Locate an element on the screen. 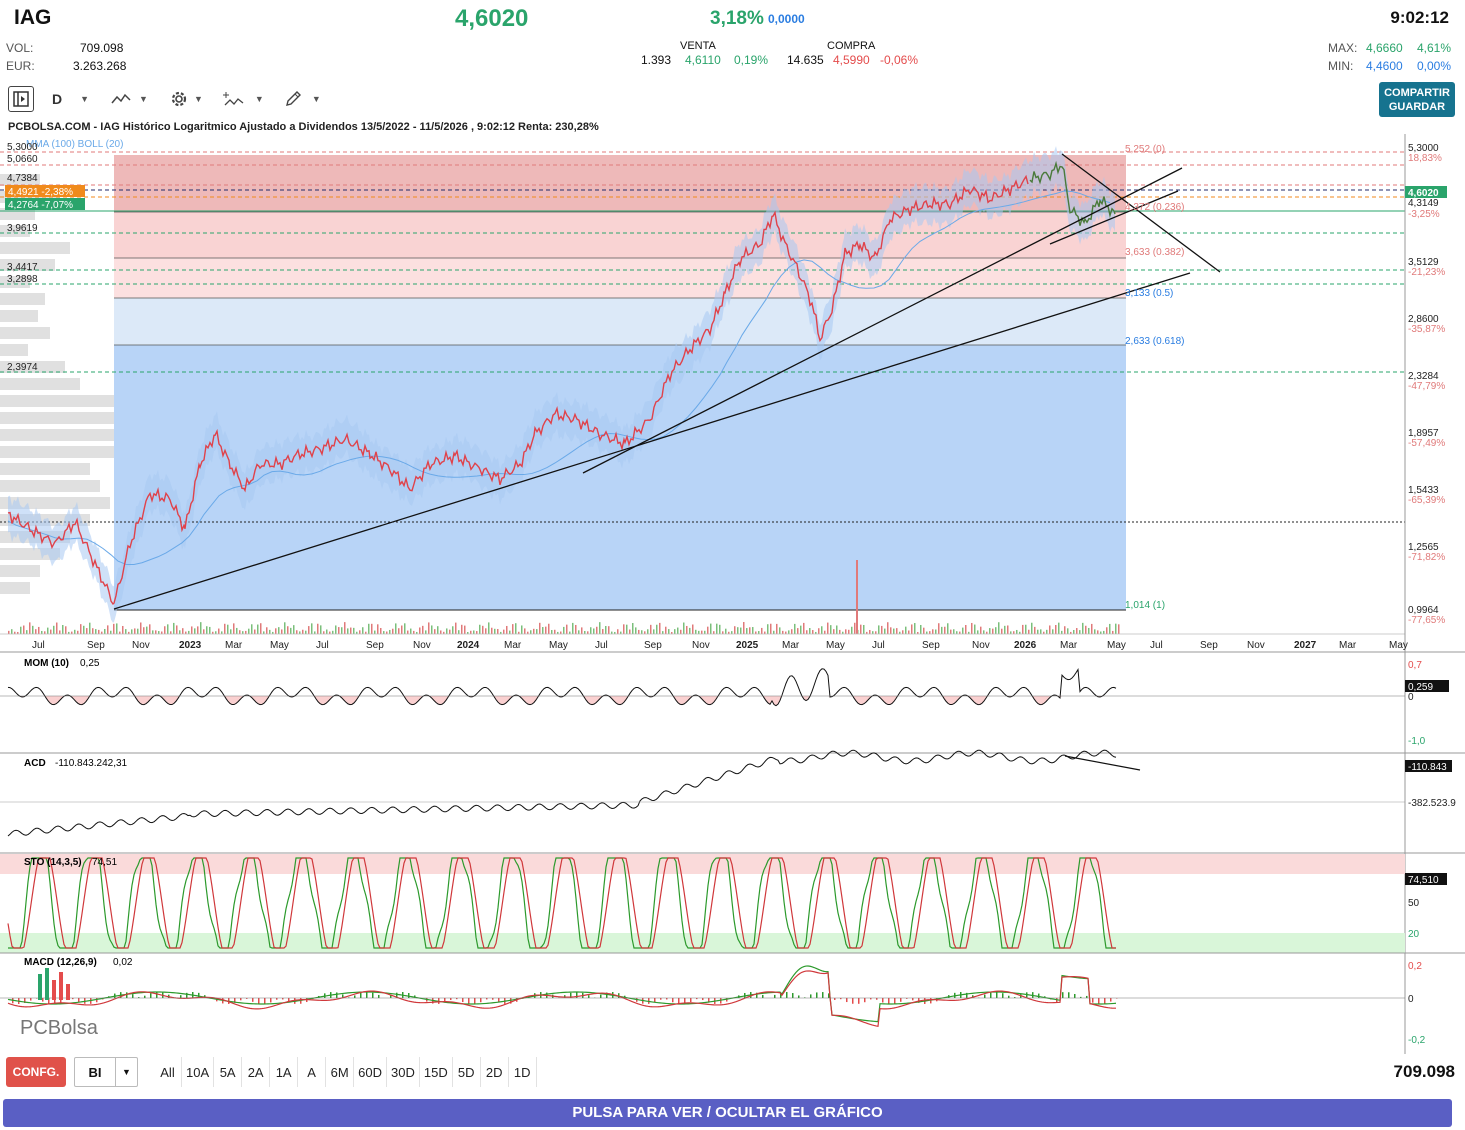 The image size is (1465, 1130). svg-text: 2027 is located at coordinates (1305, 645).